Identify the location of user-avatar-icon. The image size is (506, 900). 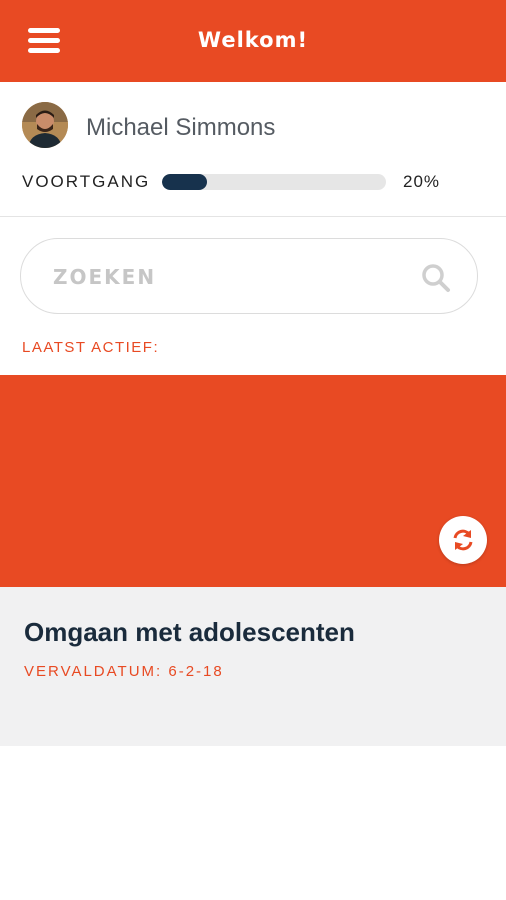
(45, 125).